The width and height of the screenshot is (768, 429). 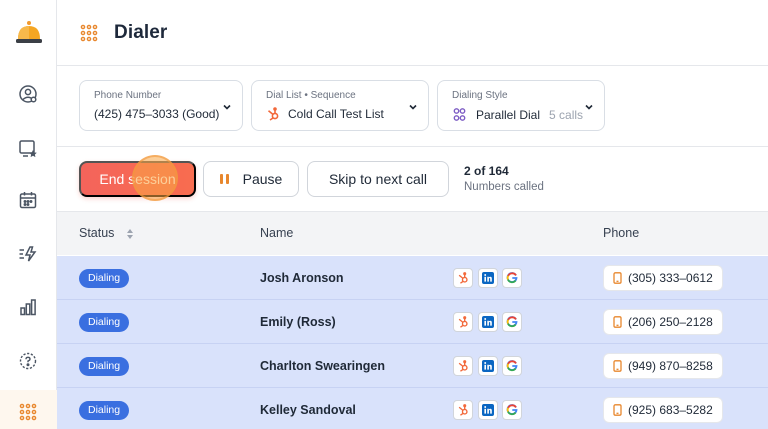 I want to click on table-header: Status Name Phone, so click(x=412, y=233).